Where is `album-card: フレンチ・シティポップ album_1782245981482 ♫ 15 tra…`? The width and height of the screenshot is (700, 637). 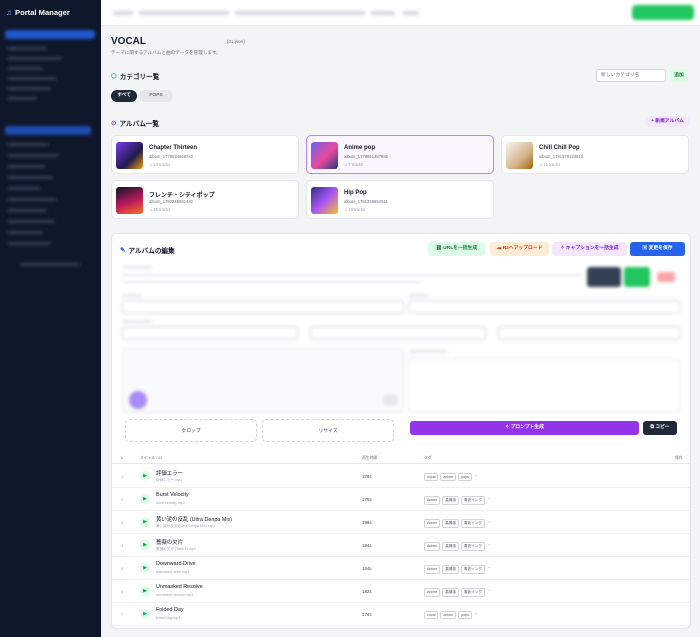
album-card: フレンチ・シティポップ album_1782245981482 ♫ 15 tra… is located at coordinates (205, 199).